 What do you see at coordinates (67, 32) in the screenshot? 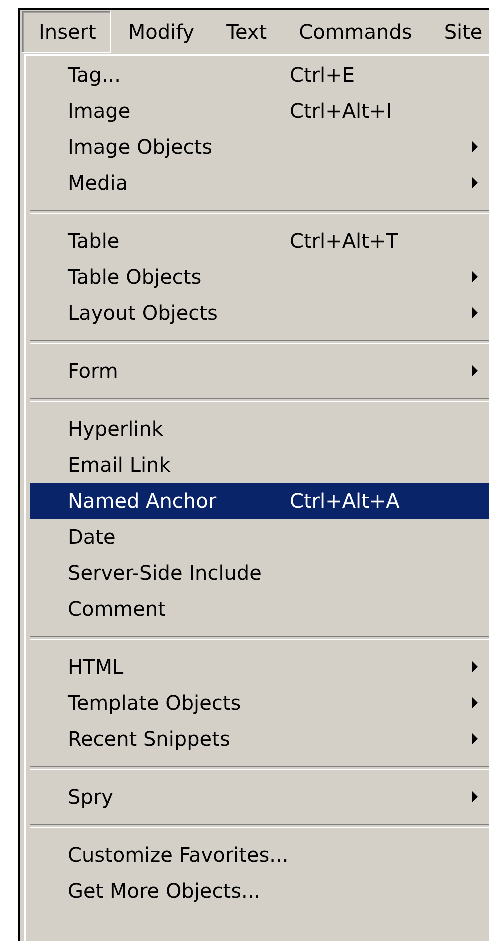
I see `menu-bar-item: Insert` at bounding box center [67, 32].